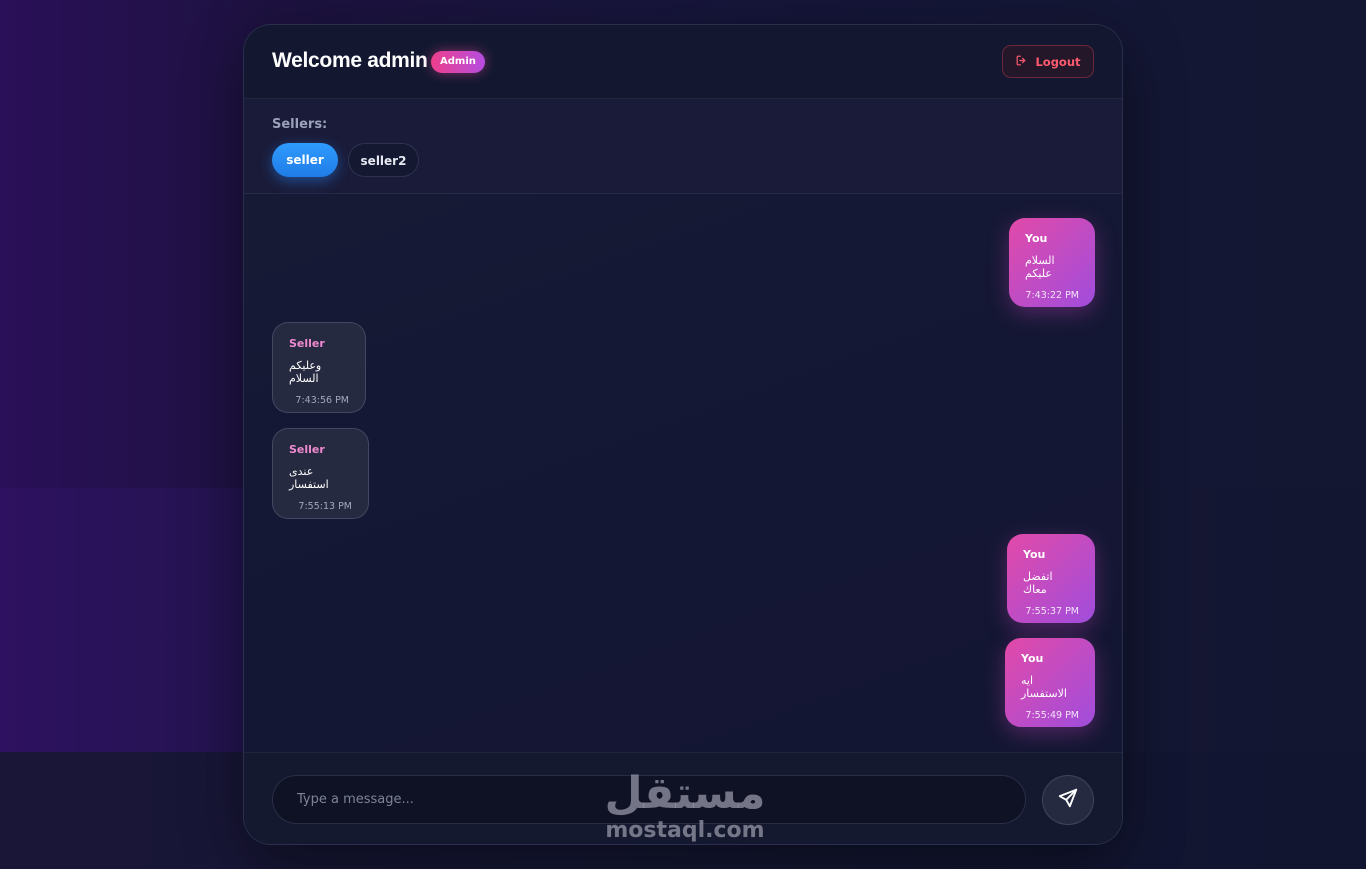 The image size is (1366, 869). What do you see at coordinates (1052, 611) in the screenshot?
I see `message-time: 7:55:37 PM` at bounding box center [1052, 611].